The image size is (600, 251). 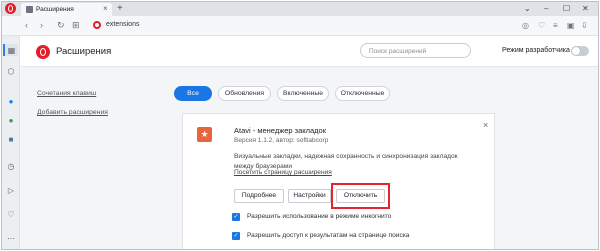 I want to click on atavi-star-icon: ★, so click(x=204, y=134).